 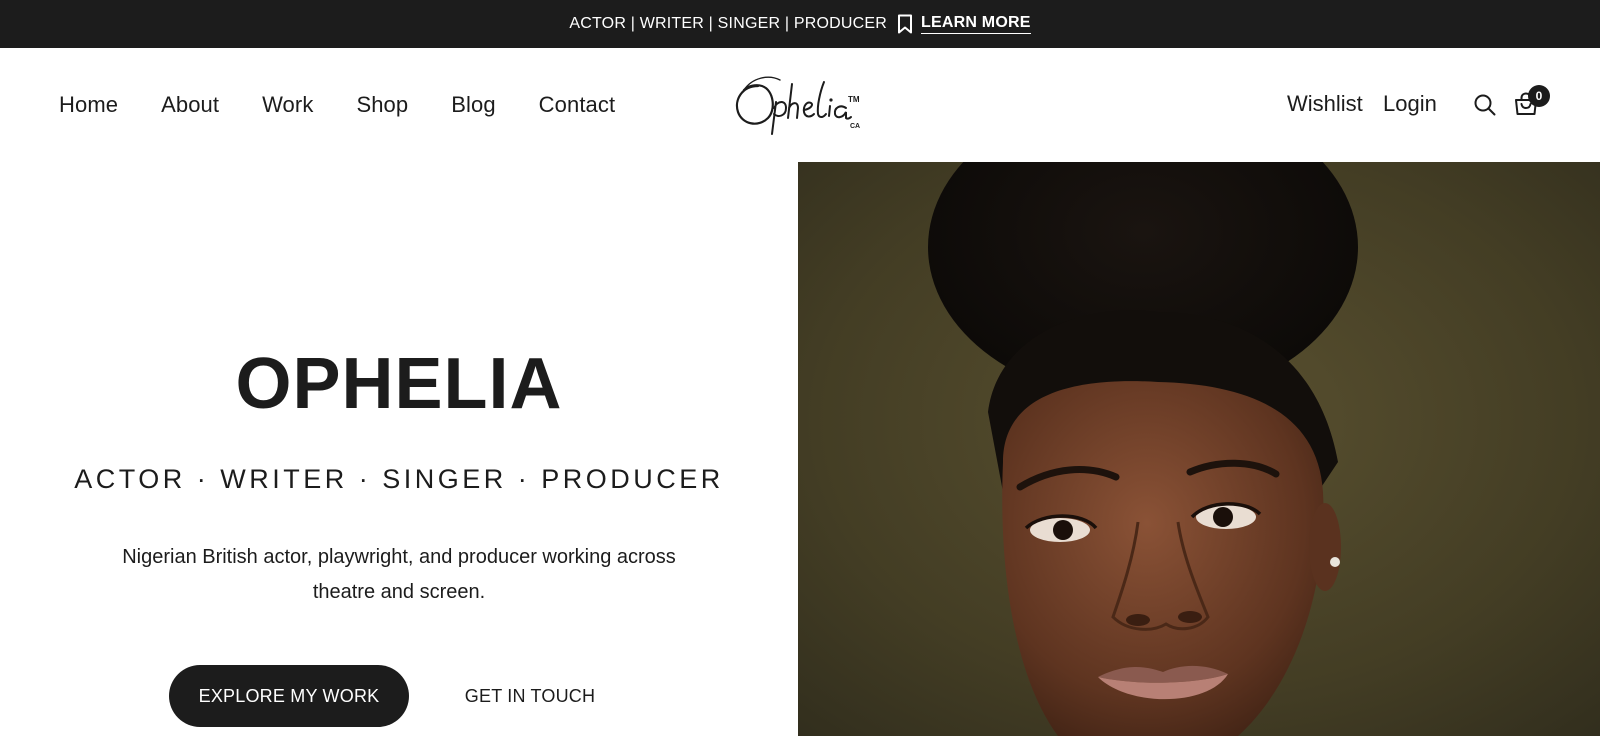 What do you see at coordinates (728, 23) in the screenshot?
I see `announcement-text: ACTOR | WRITER | SINGER | PRODUCER` at bounding box center [728, 23].